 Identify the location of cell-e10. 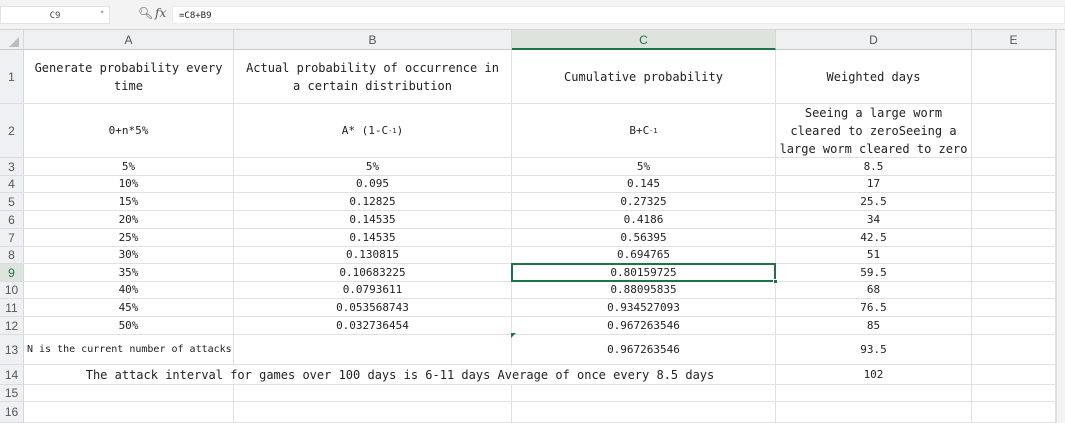
(1014, 290).